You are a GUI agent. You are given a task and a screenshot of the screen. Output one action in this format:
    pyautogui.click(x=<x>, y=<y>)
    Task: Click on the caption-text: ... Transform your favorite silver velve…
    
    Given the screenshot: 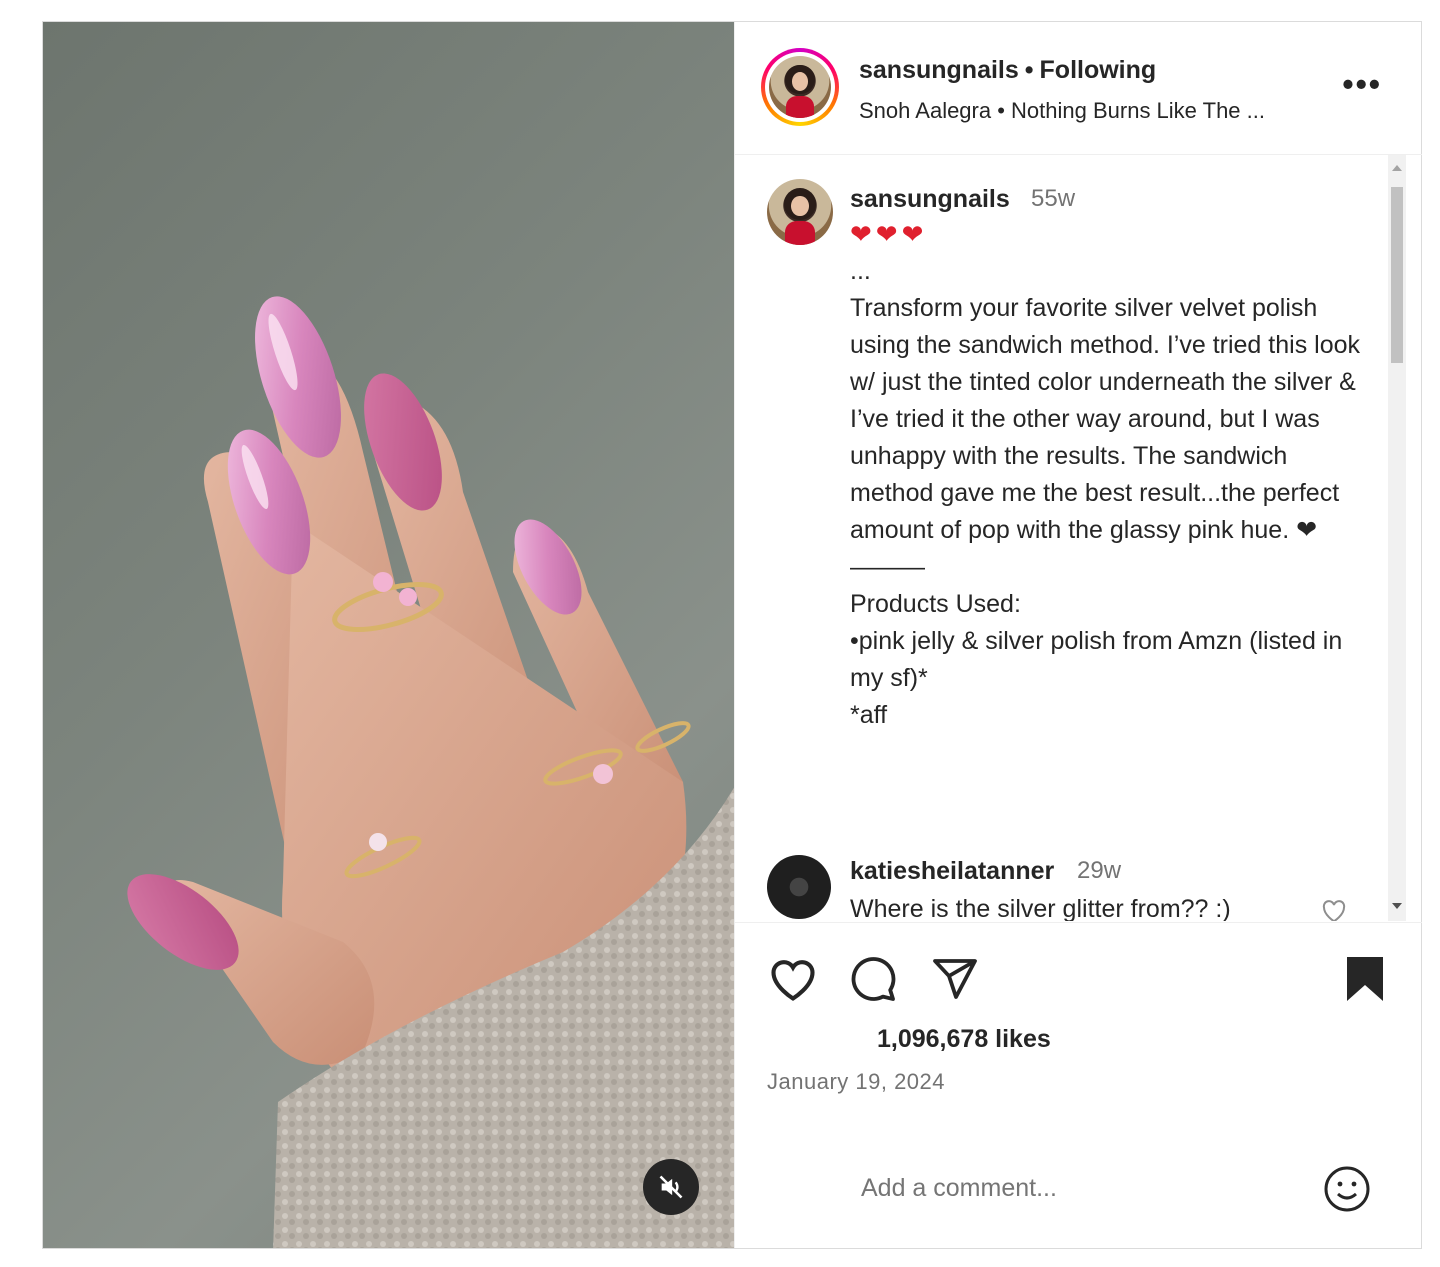 What is the action you would take?
    pyautogui.click(x=1105, y=493)
    